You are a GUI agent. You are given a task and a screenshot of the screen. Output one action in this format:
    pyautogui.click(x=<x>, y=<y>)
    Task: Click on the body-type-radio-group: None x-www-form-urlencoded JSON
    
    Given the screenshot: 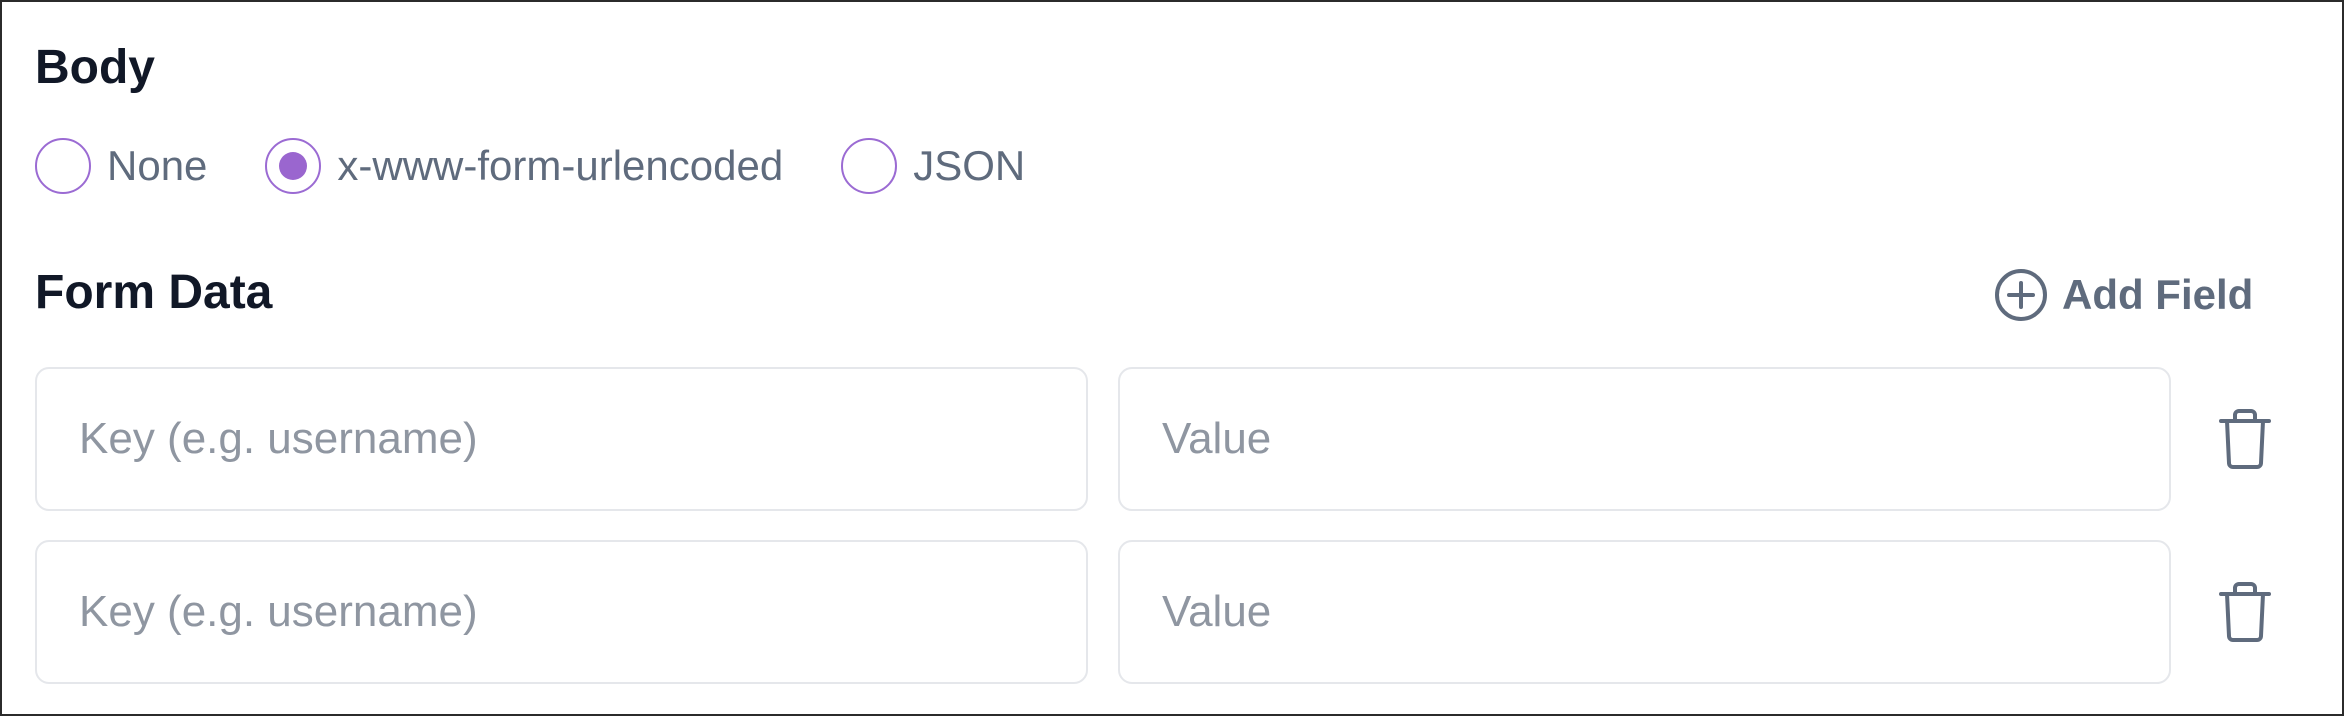 What is the action you would take?
    pyautogui.click(x=530, y=166)
    